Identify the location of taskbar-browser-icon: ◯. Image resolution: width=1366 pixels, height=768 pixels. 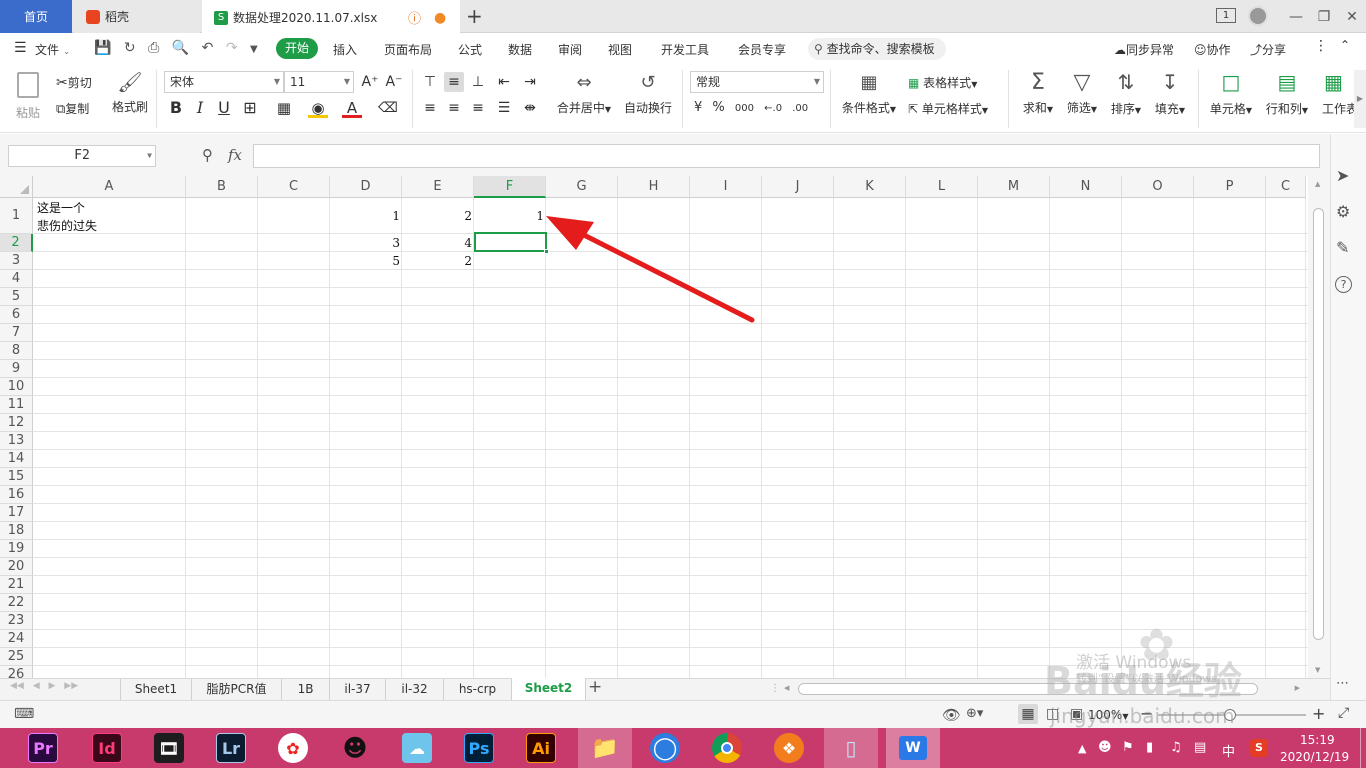
(665, 748).